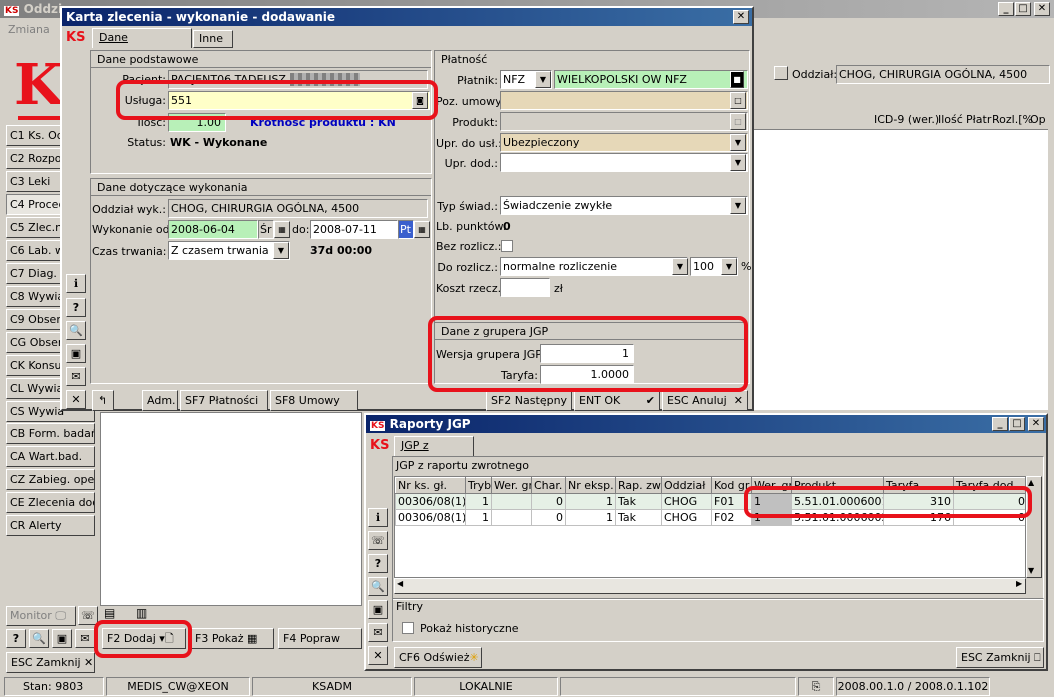 The image size is (1054, 697). I want to click on oddzial-wyk-field: CHOG, CHIRURGIA OGÓLNA, 4500, so click(298, 208).